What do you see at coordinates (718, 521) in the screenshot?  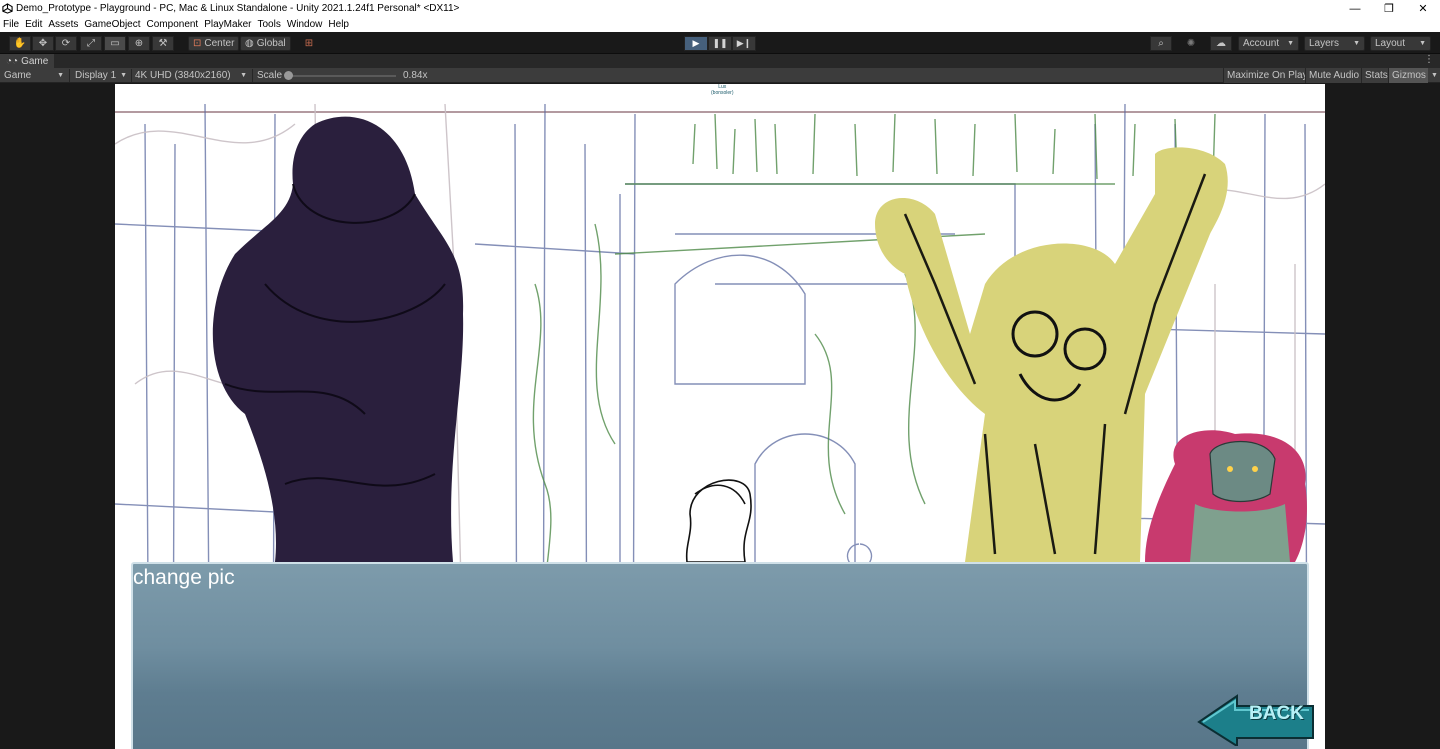 I see `small-character-sprite` at bounding box center [718, 521].